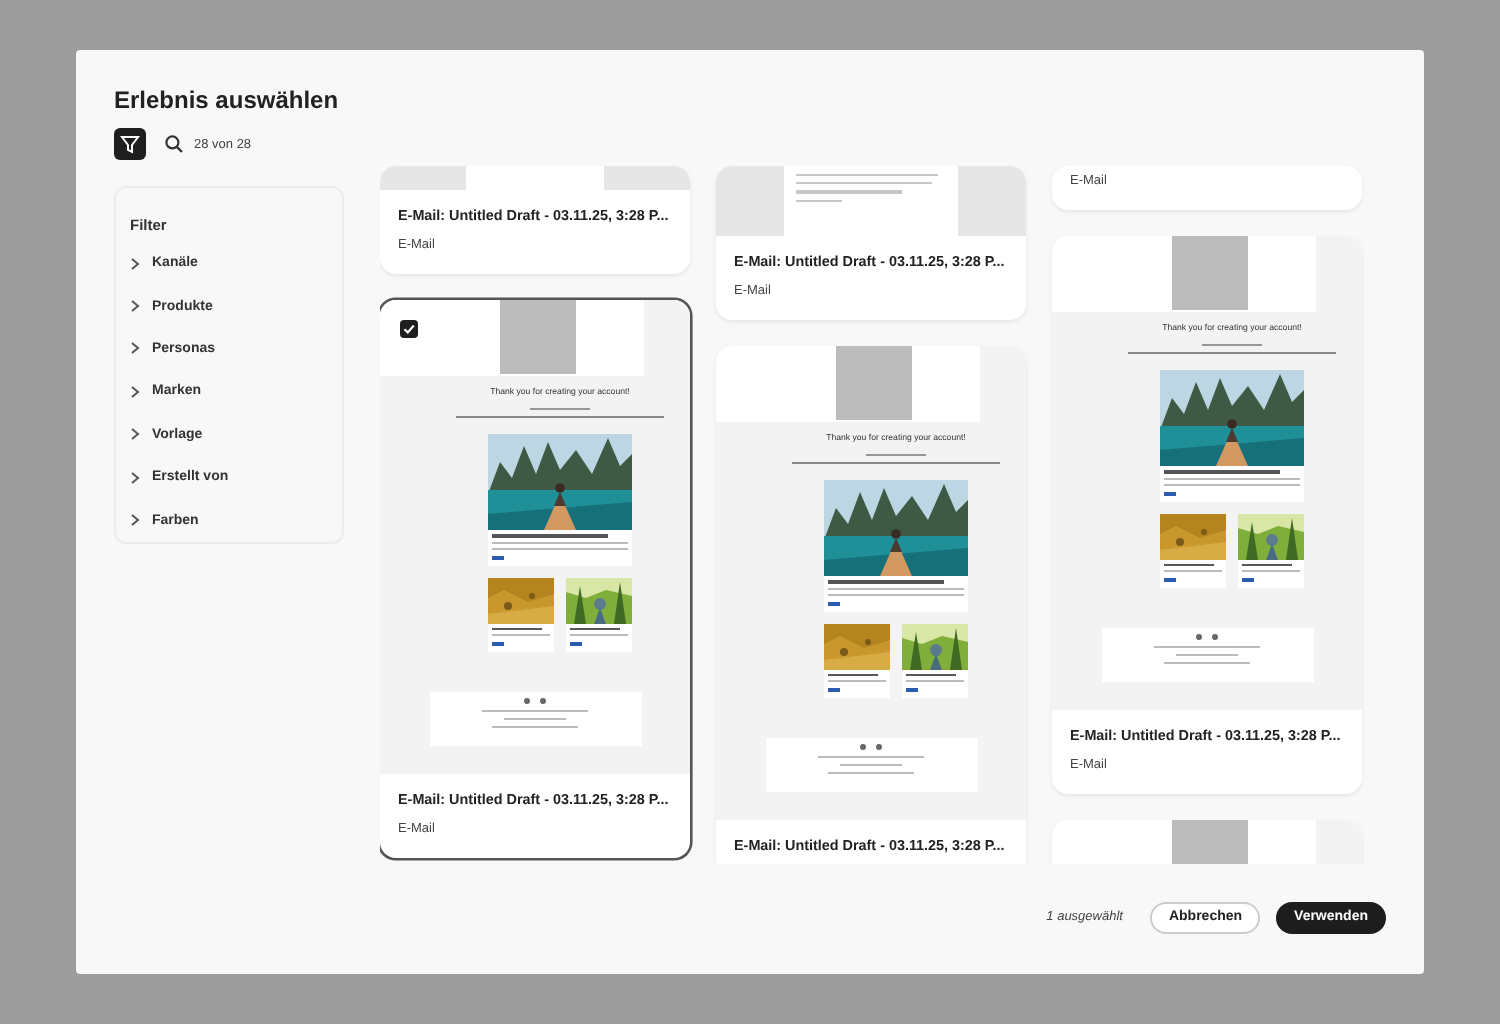 This screenshot has height=1024, width=1500. Describe the element at coordinates (226, 100) in the screenshot. I see `dialog-title: Erlebnis auswählen` at that location.